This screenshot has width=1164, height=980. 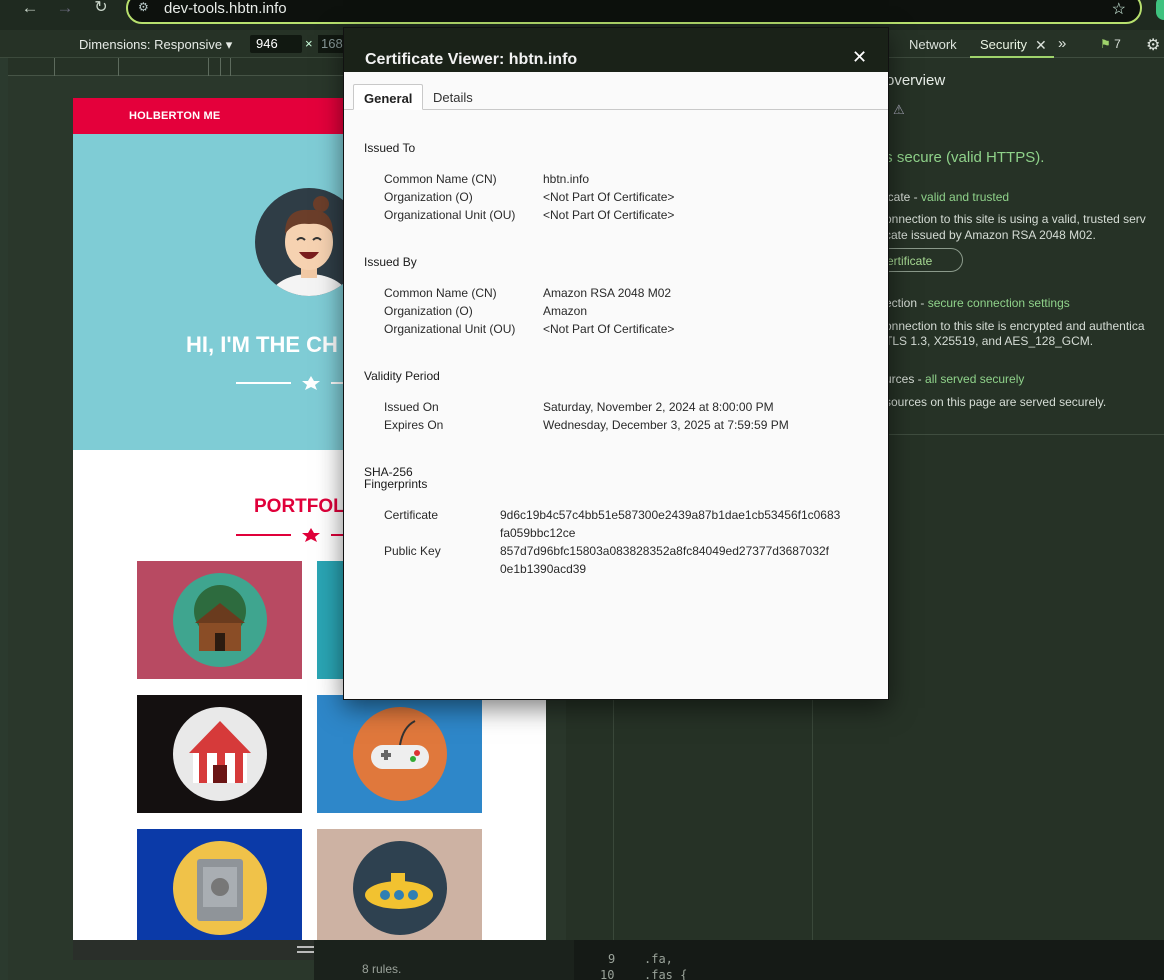 What do you see at coordinates (666, 974) in the screenshot?
I see `code-line: .fas {` at bounding box center [666, 974].